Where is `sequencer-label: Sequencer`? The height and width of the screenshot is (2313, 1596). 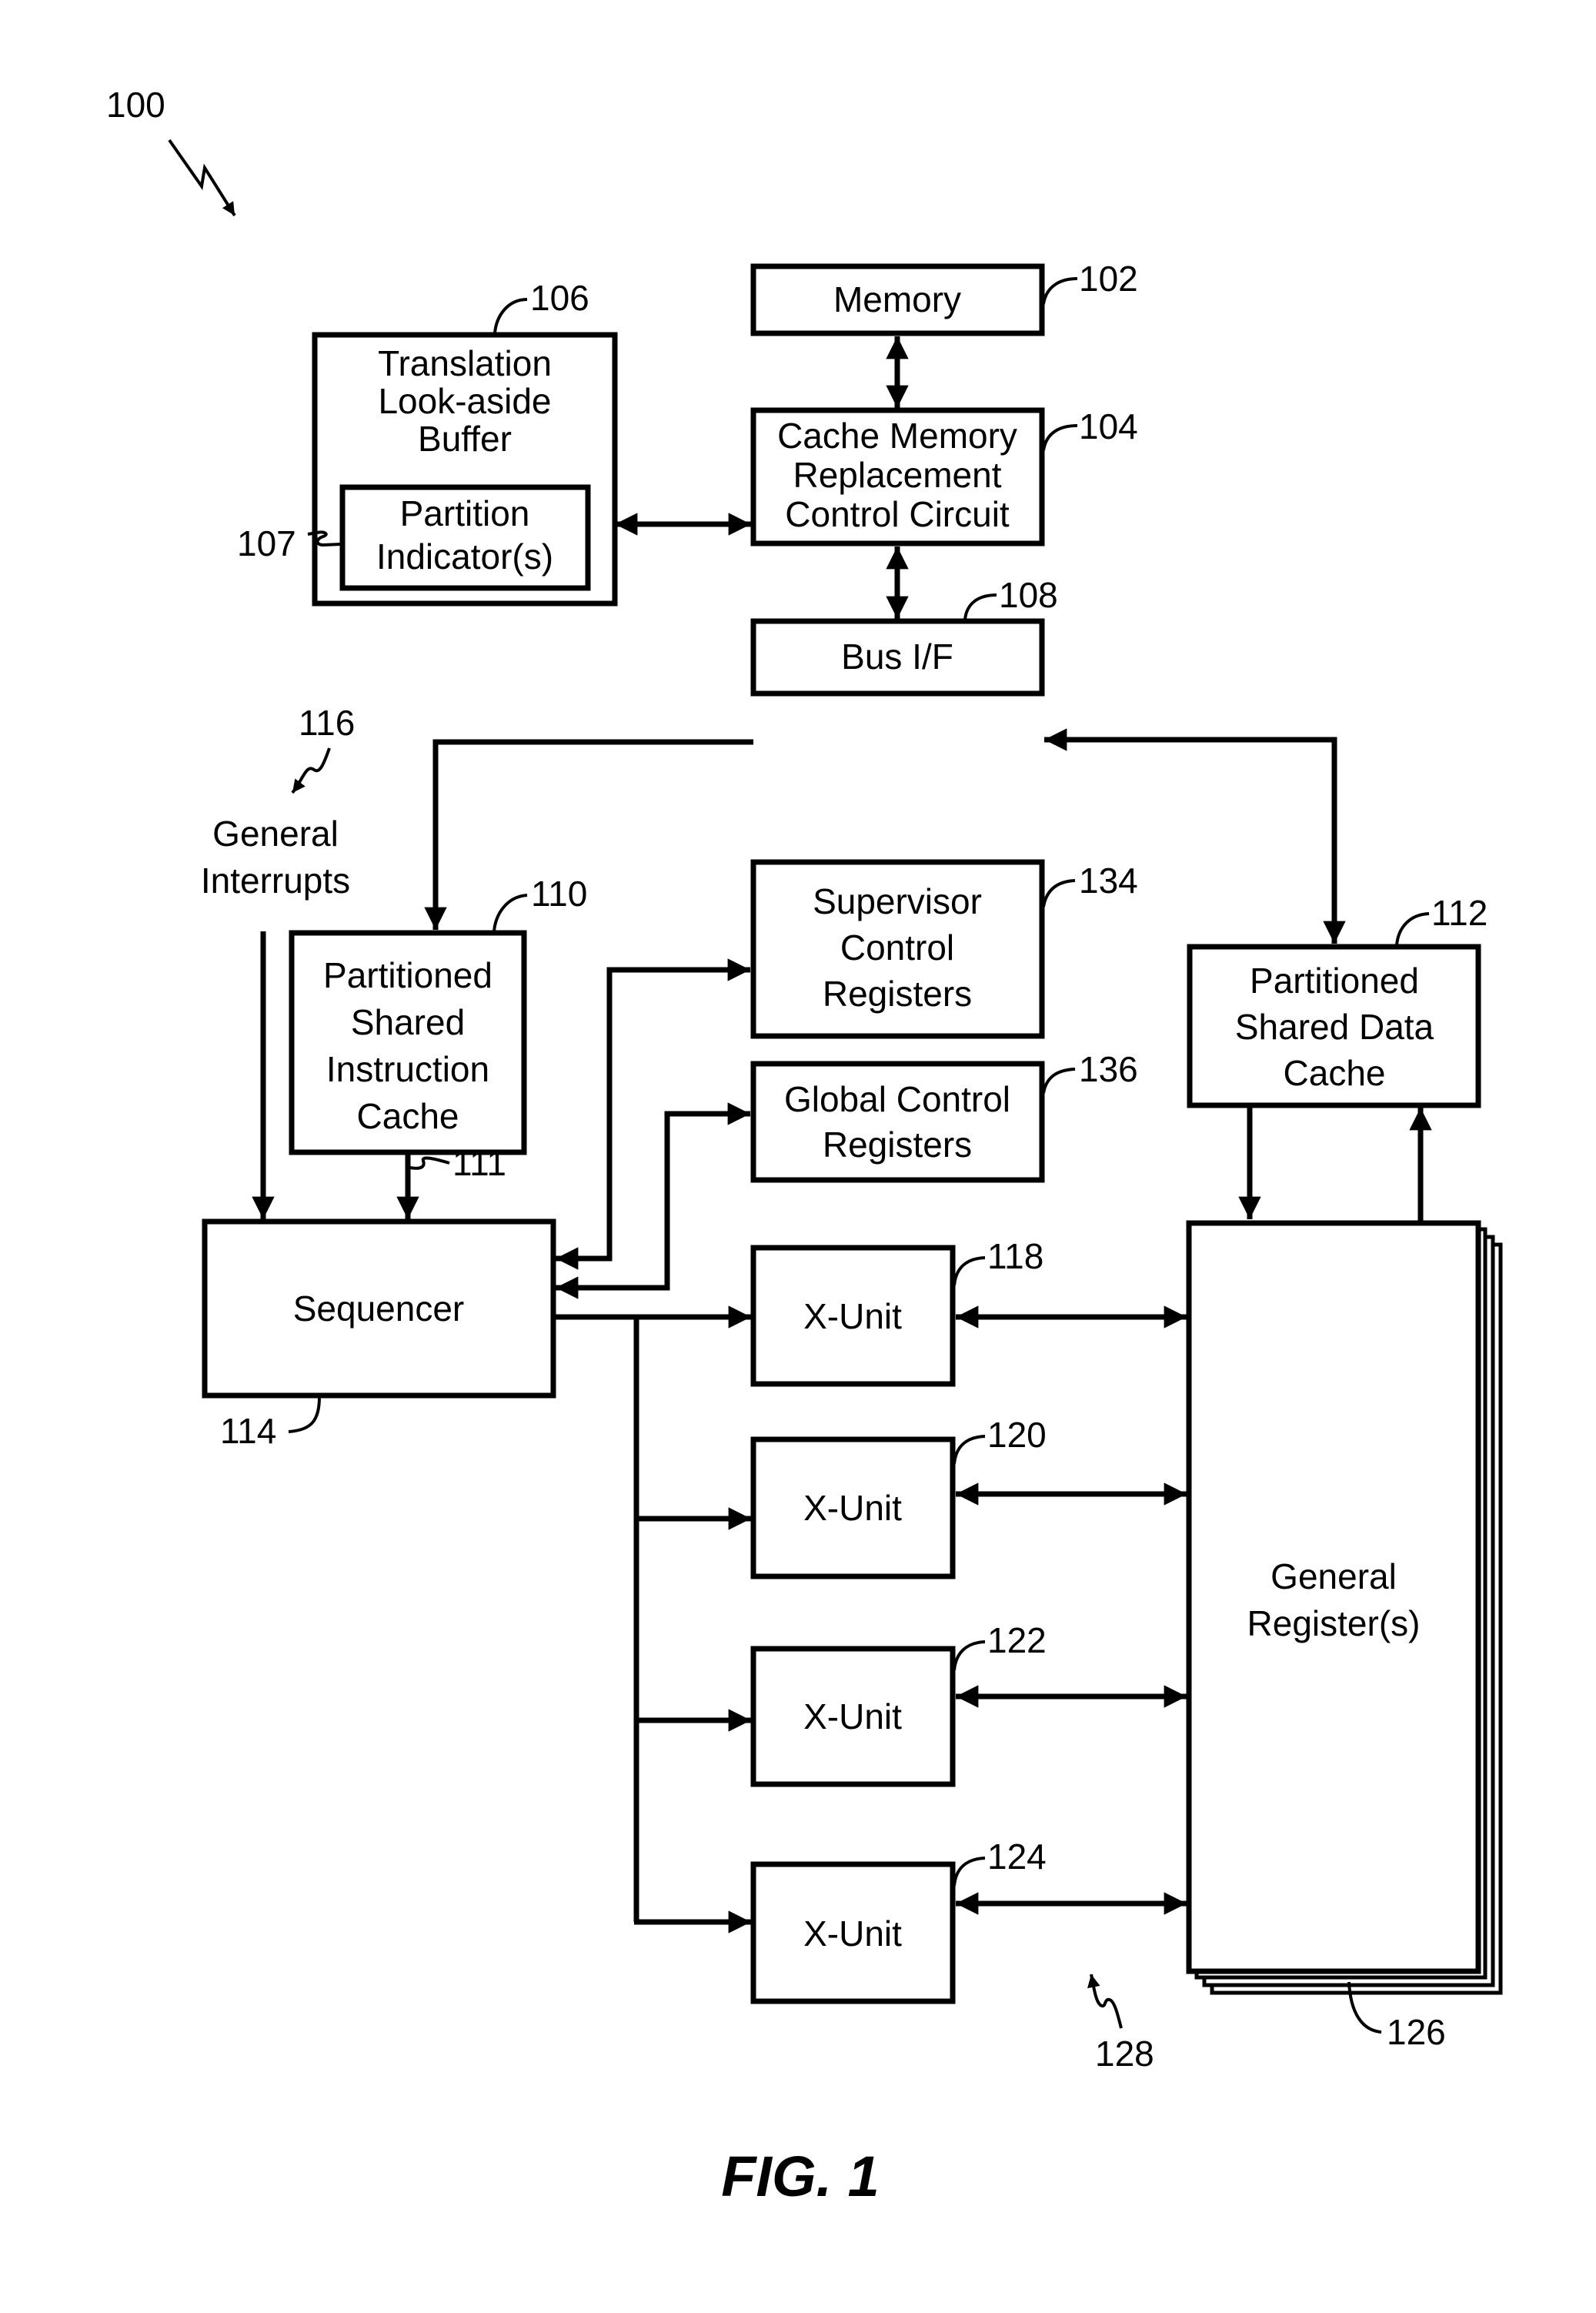
sequencer-label: Sequencer is located at coordinates (379, 1309).